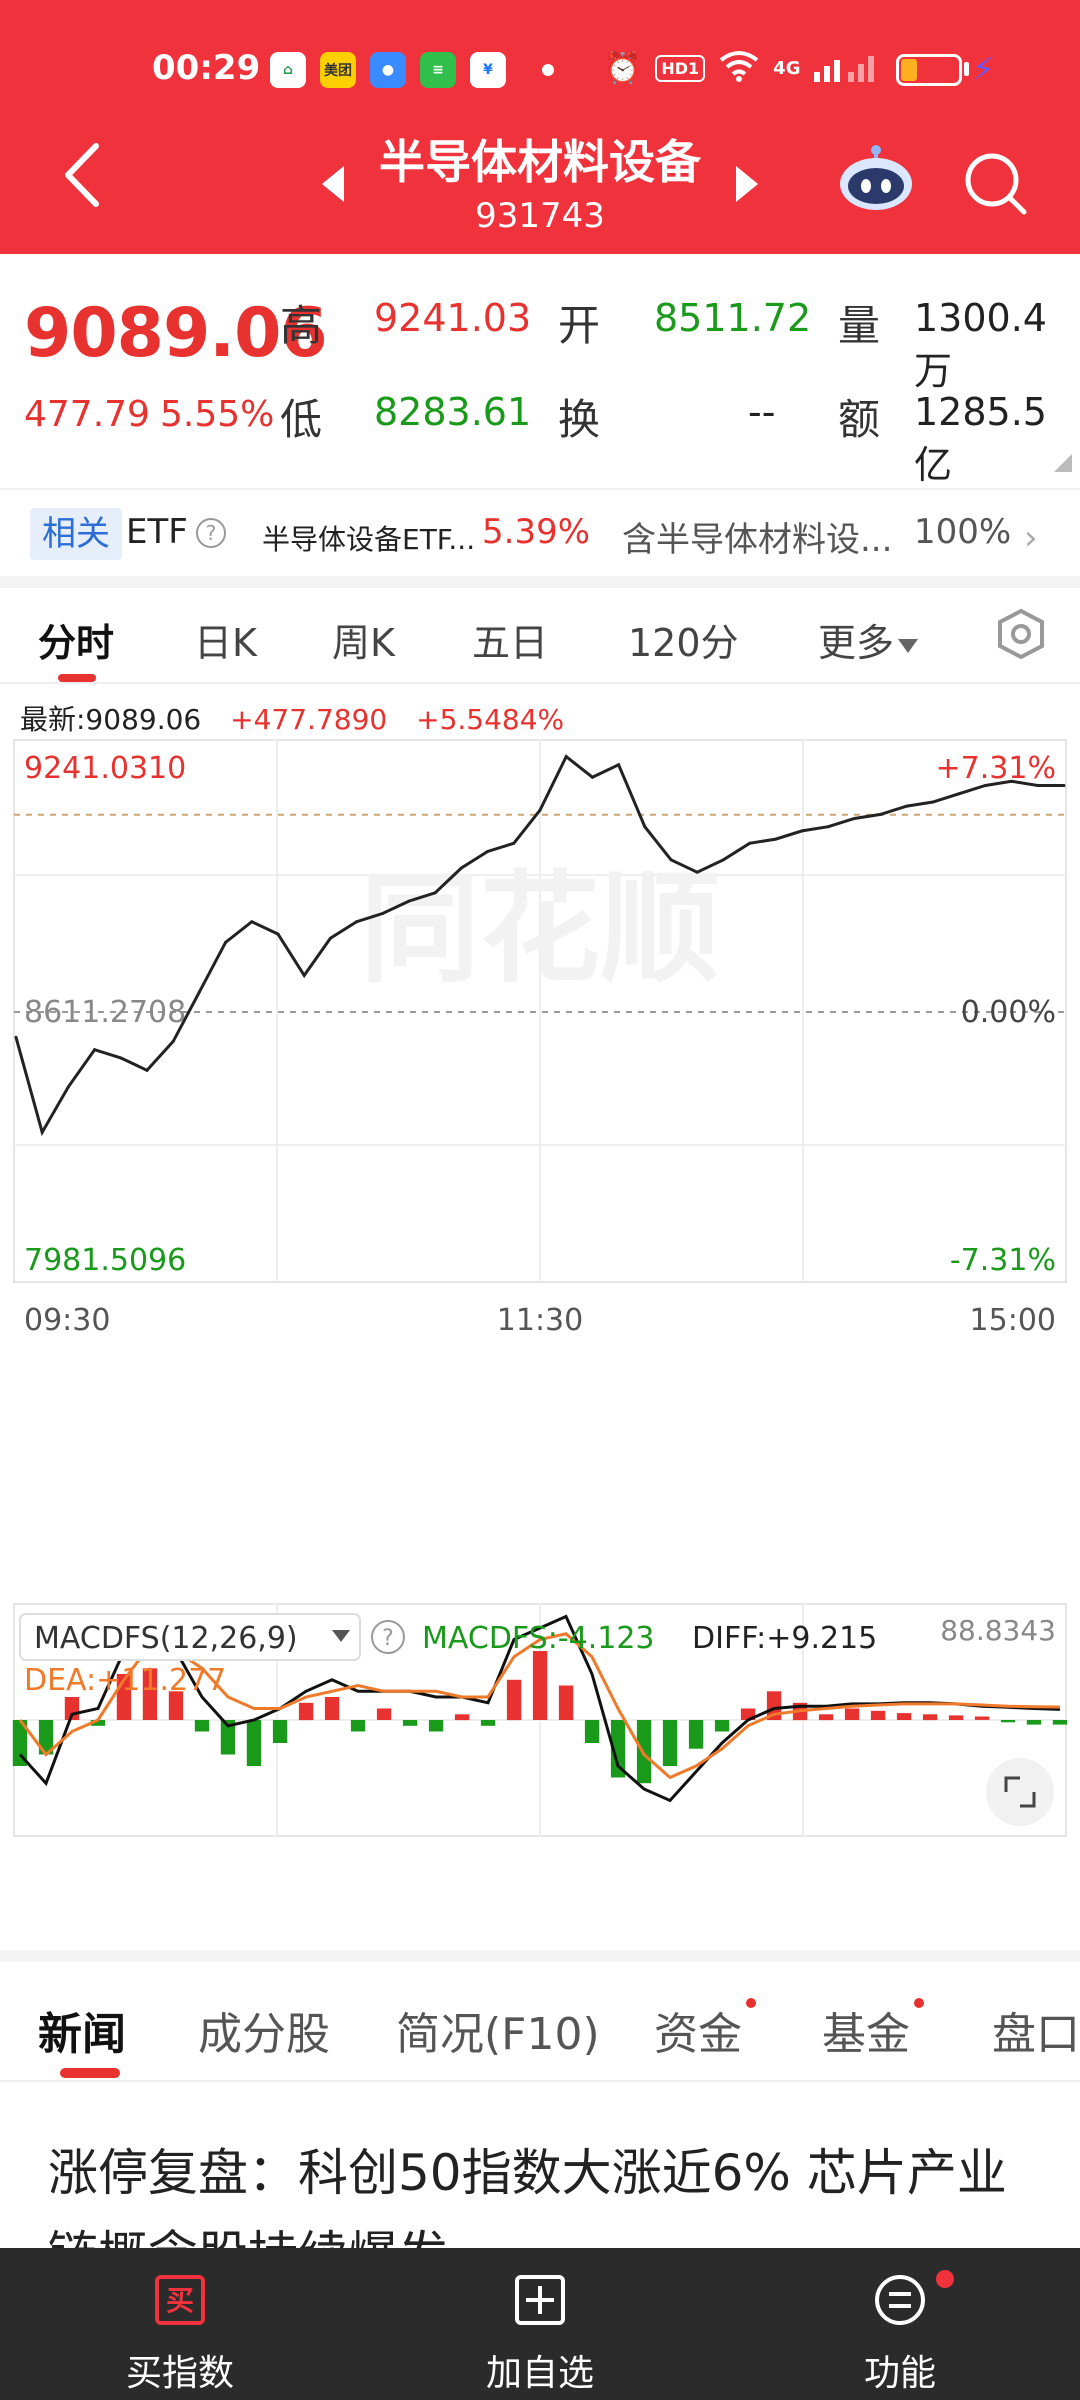 This screenshot has width=1080, height=2400. What do you see at coordinates (908, 645) in the screenshot?
I see `caret-down-icon` at bounding box center [908, 645].